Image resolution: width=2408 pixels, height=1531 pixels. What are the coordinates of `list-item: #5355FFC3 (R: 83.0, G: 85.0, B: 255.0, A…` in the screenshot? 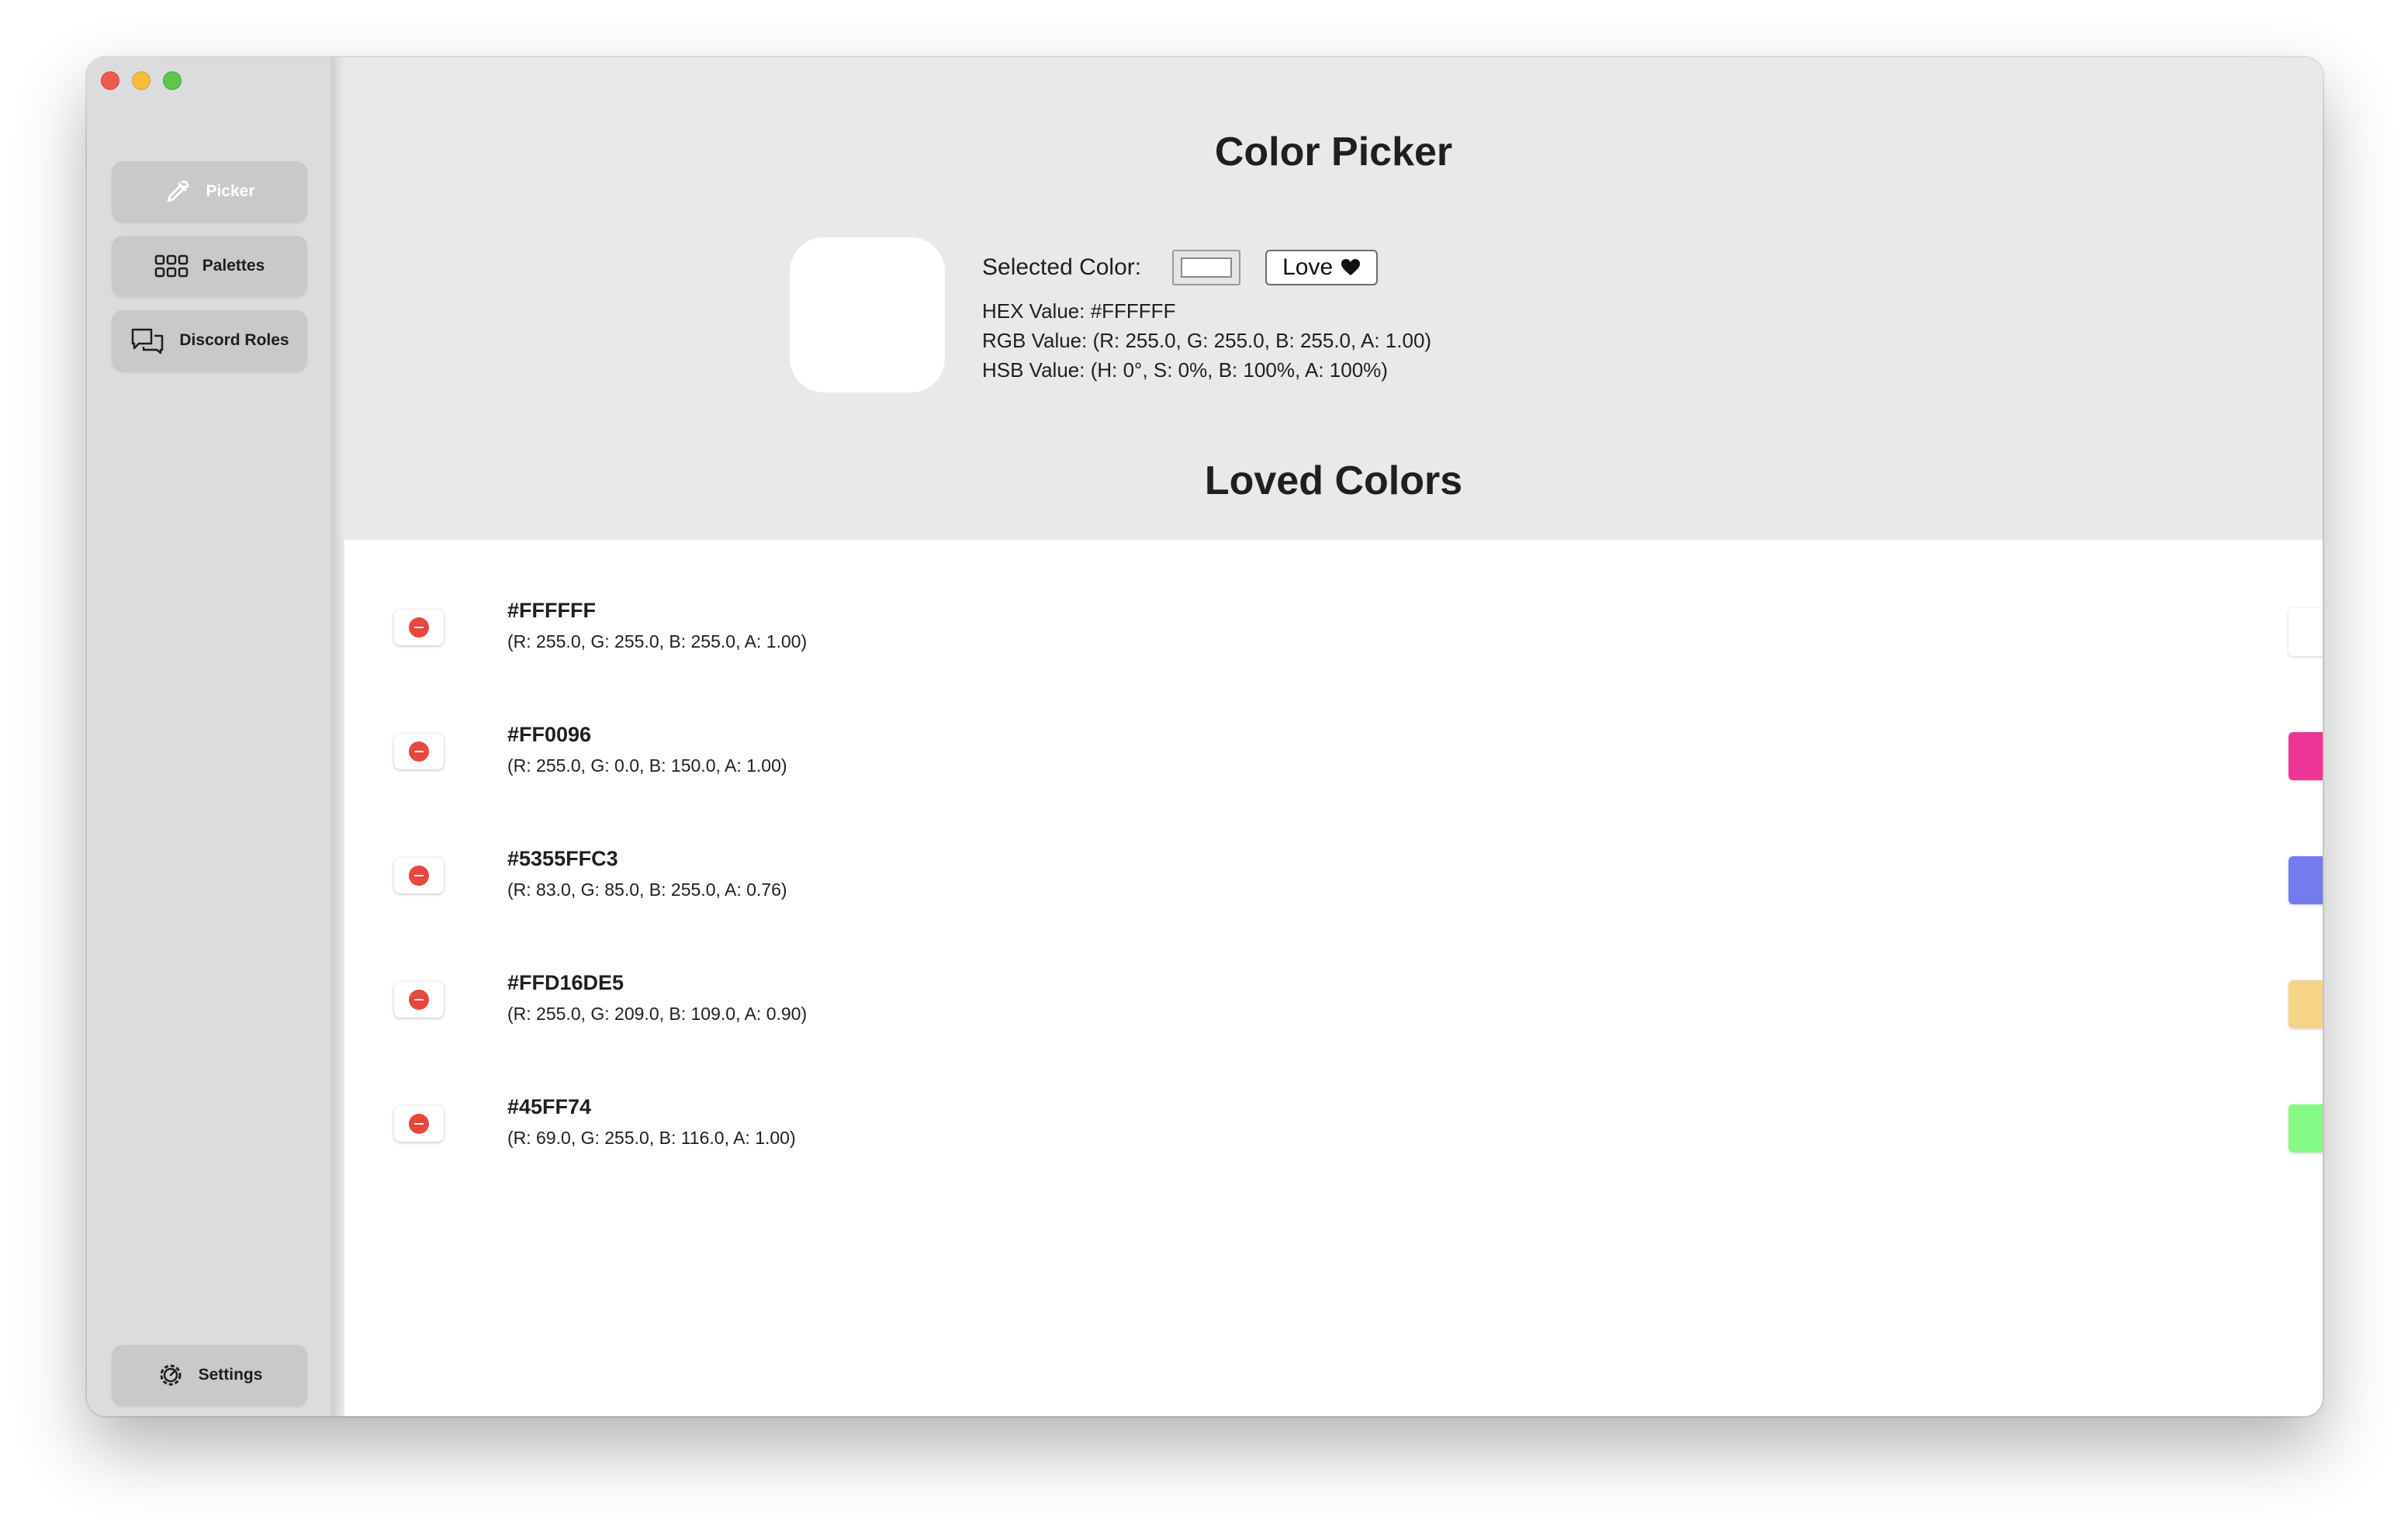 It's located at (1333, 889).